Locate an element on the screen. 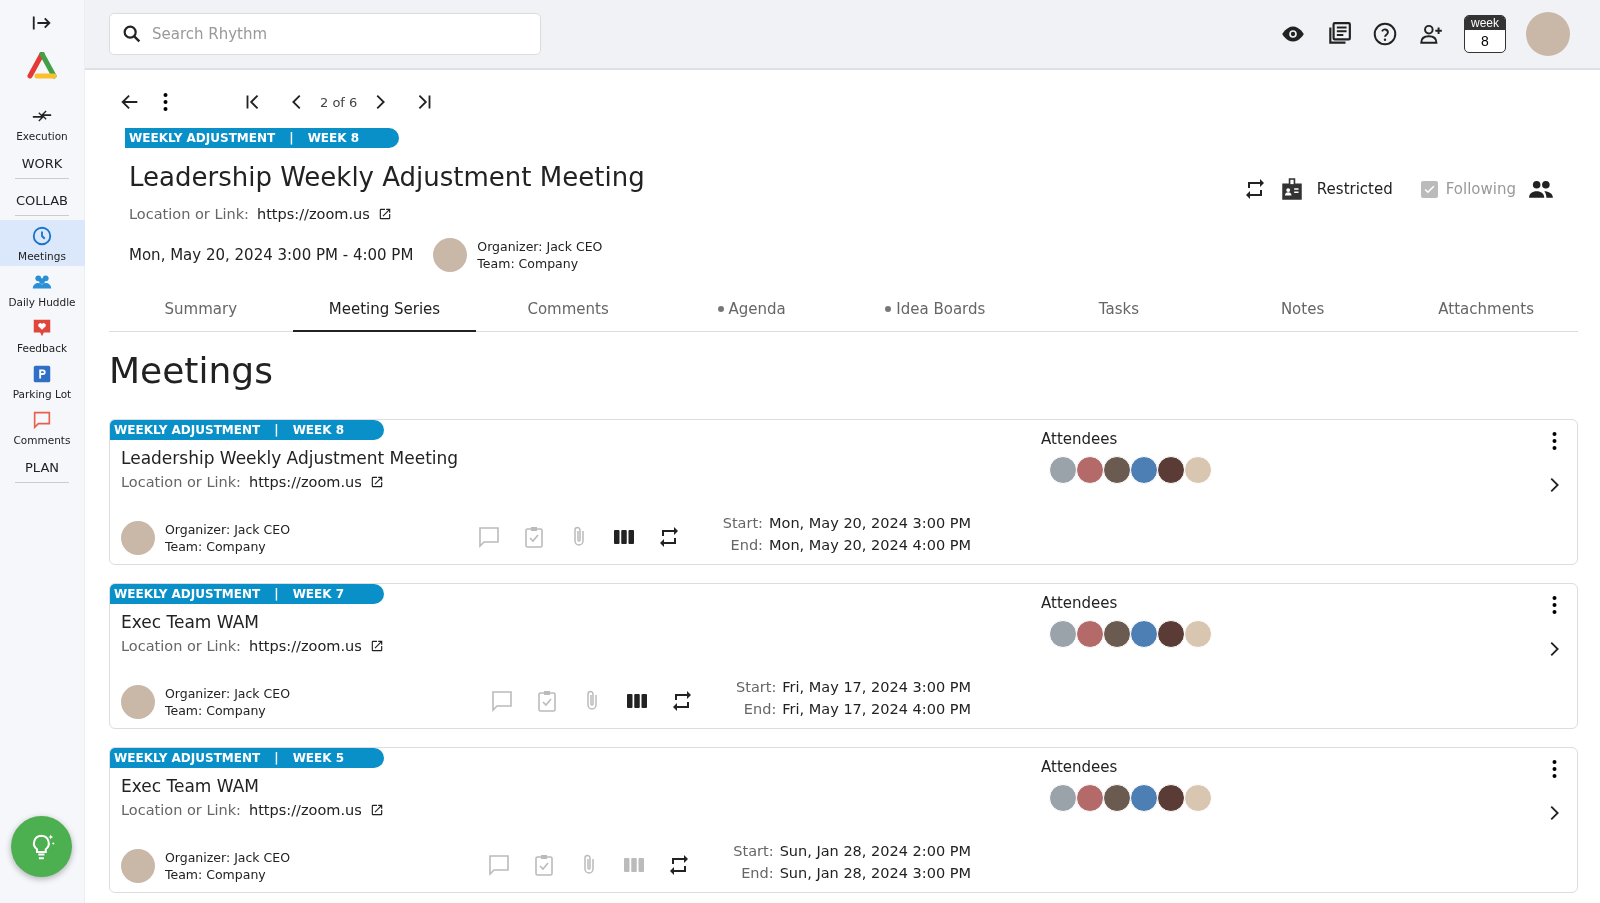 The width and height of the screenshot is (1600, 903). sidebar-item: Meetings is located at coordinates (42, 243).